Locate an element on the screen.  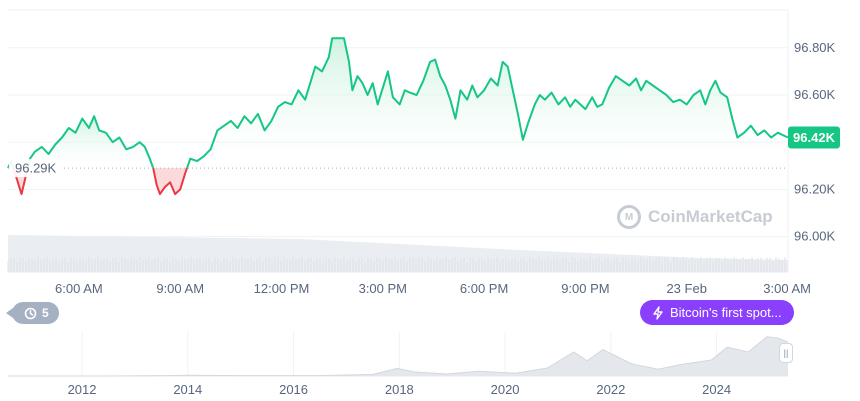
x-tick-label: 12:00 PM is located at coordinates (282, 288).